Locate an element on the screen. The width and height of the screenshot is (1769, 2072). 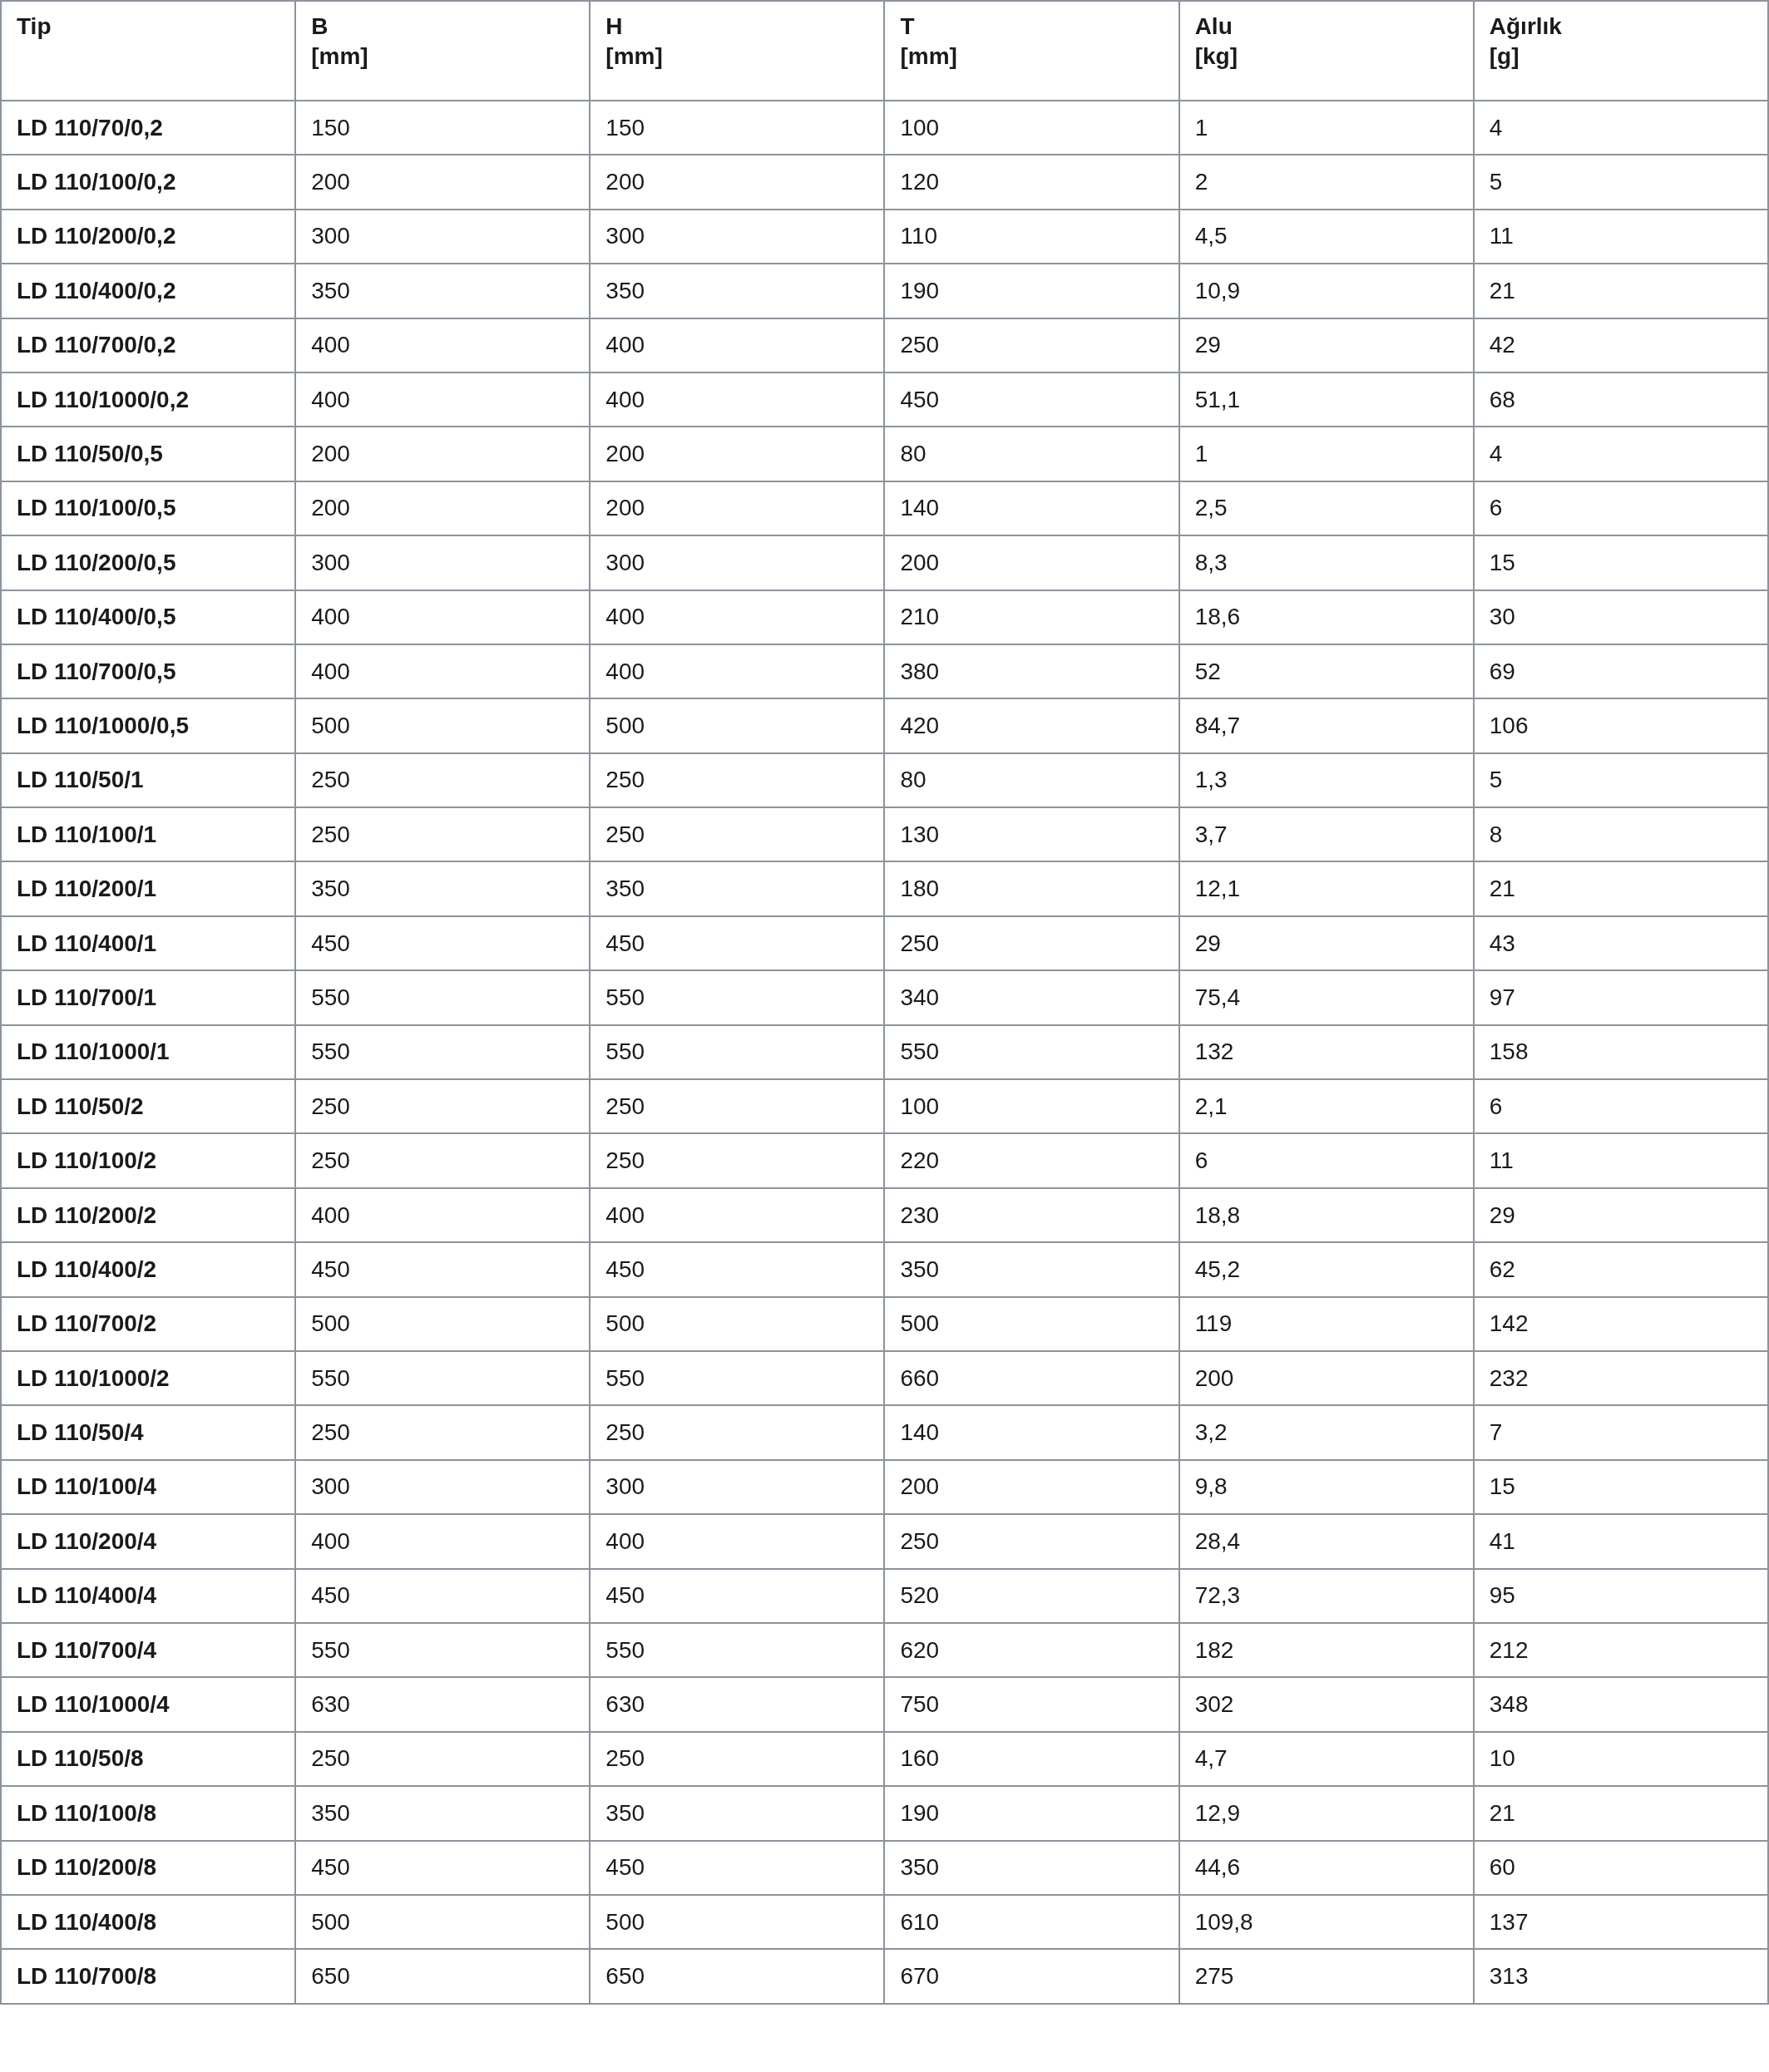
table-cell: 119 is located at coordinates (1326, 1323).